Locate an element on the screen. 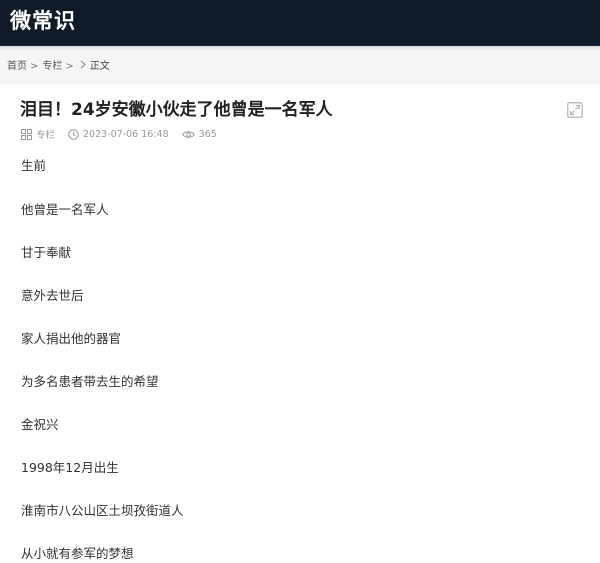 The image size is (600, 563). meta-views-count: 365 is located at coordinates (207, 134).